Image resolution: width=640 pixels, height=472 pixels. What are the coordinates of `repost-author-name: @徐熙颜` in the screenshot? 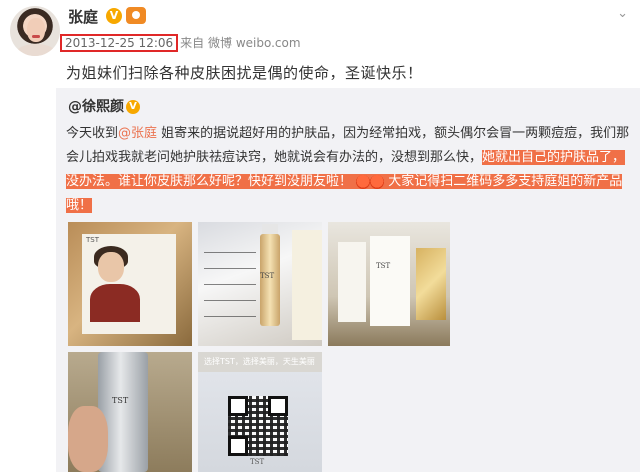 It's located at (96, 107).